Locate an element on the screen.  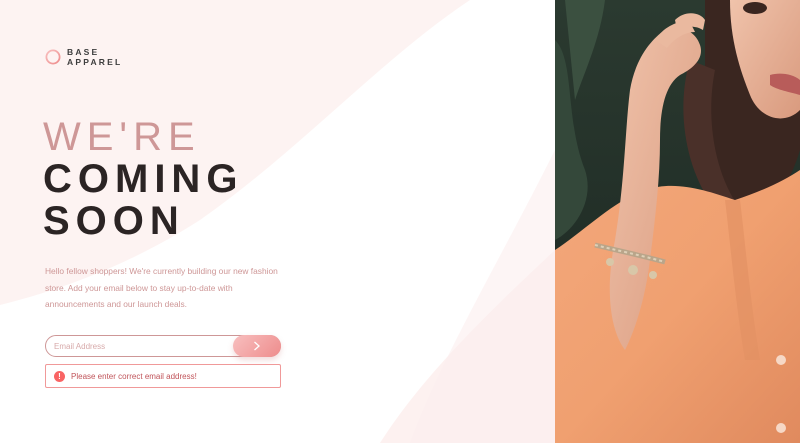
brand-name-line-2: APPAREL is located at coordinates (95, 62).